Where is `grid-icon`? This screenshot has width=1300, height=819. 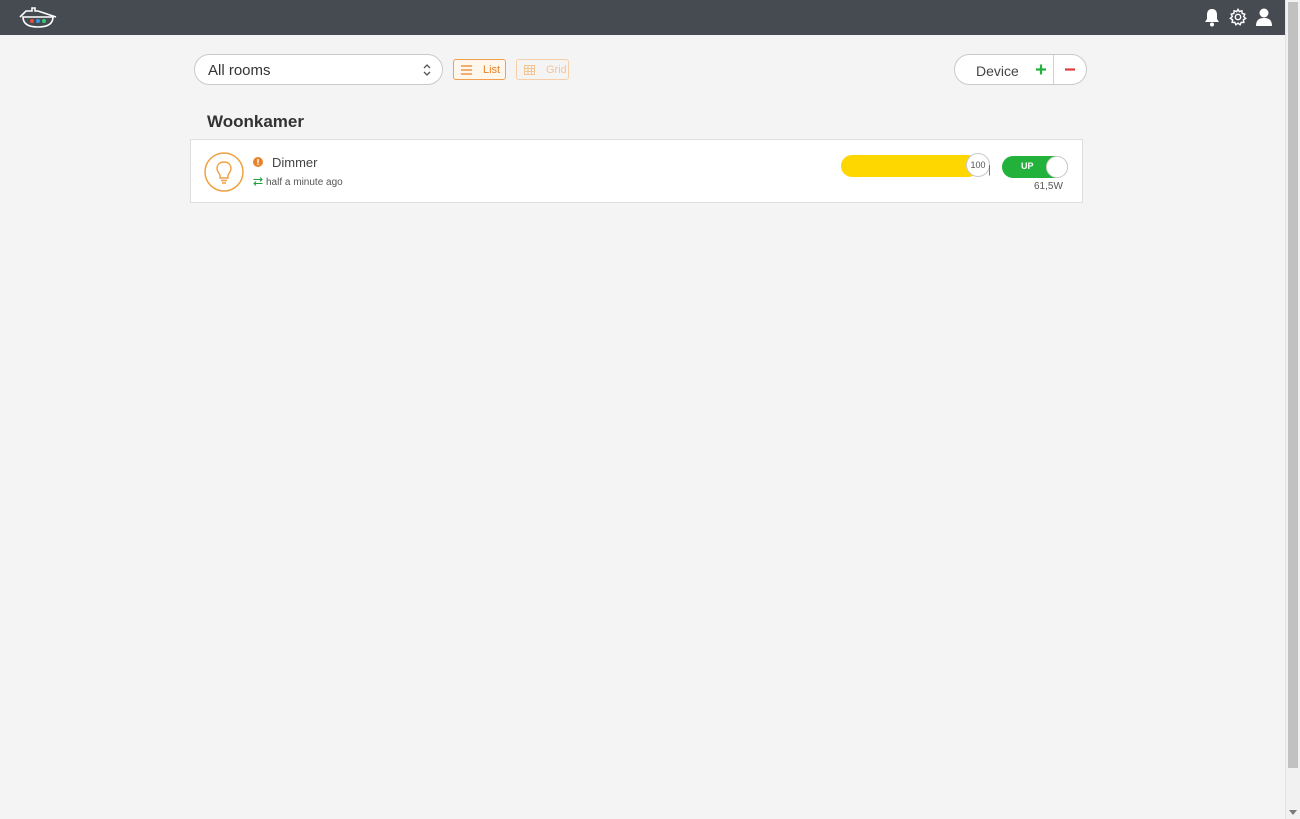
grid-icon is located at coordinates (529, 70).